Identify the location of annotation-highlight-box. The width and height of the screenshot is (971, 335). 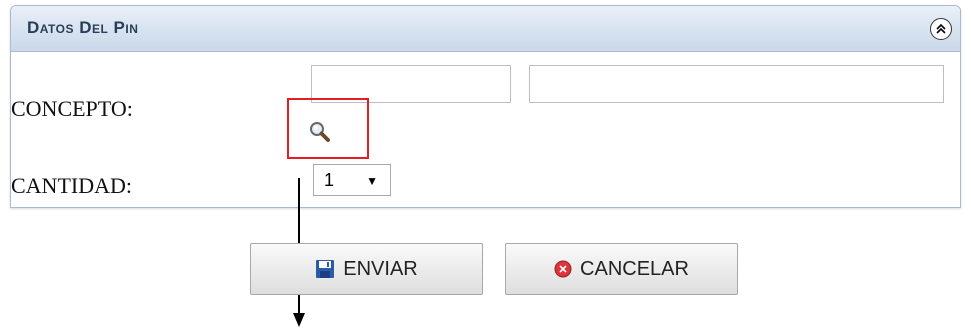
(328, 128).